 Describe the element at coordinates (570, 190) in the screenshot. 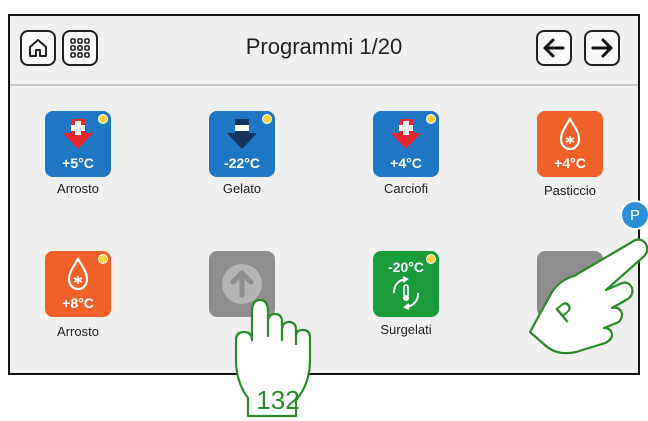

I see `program-label: Pasticcio` at that location.